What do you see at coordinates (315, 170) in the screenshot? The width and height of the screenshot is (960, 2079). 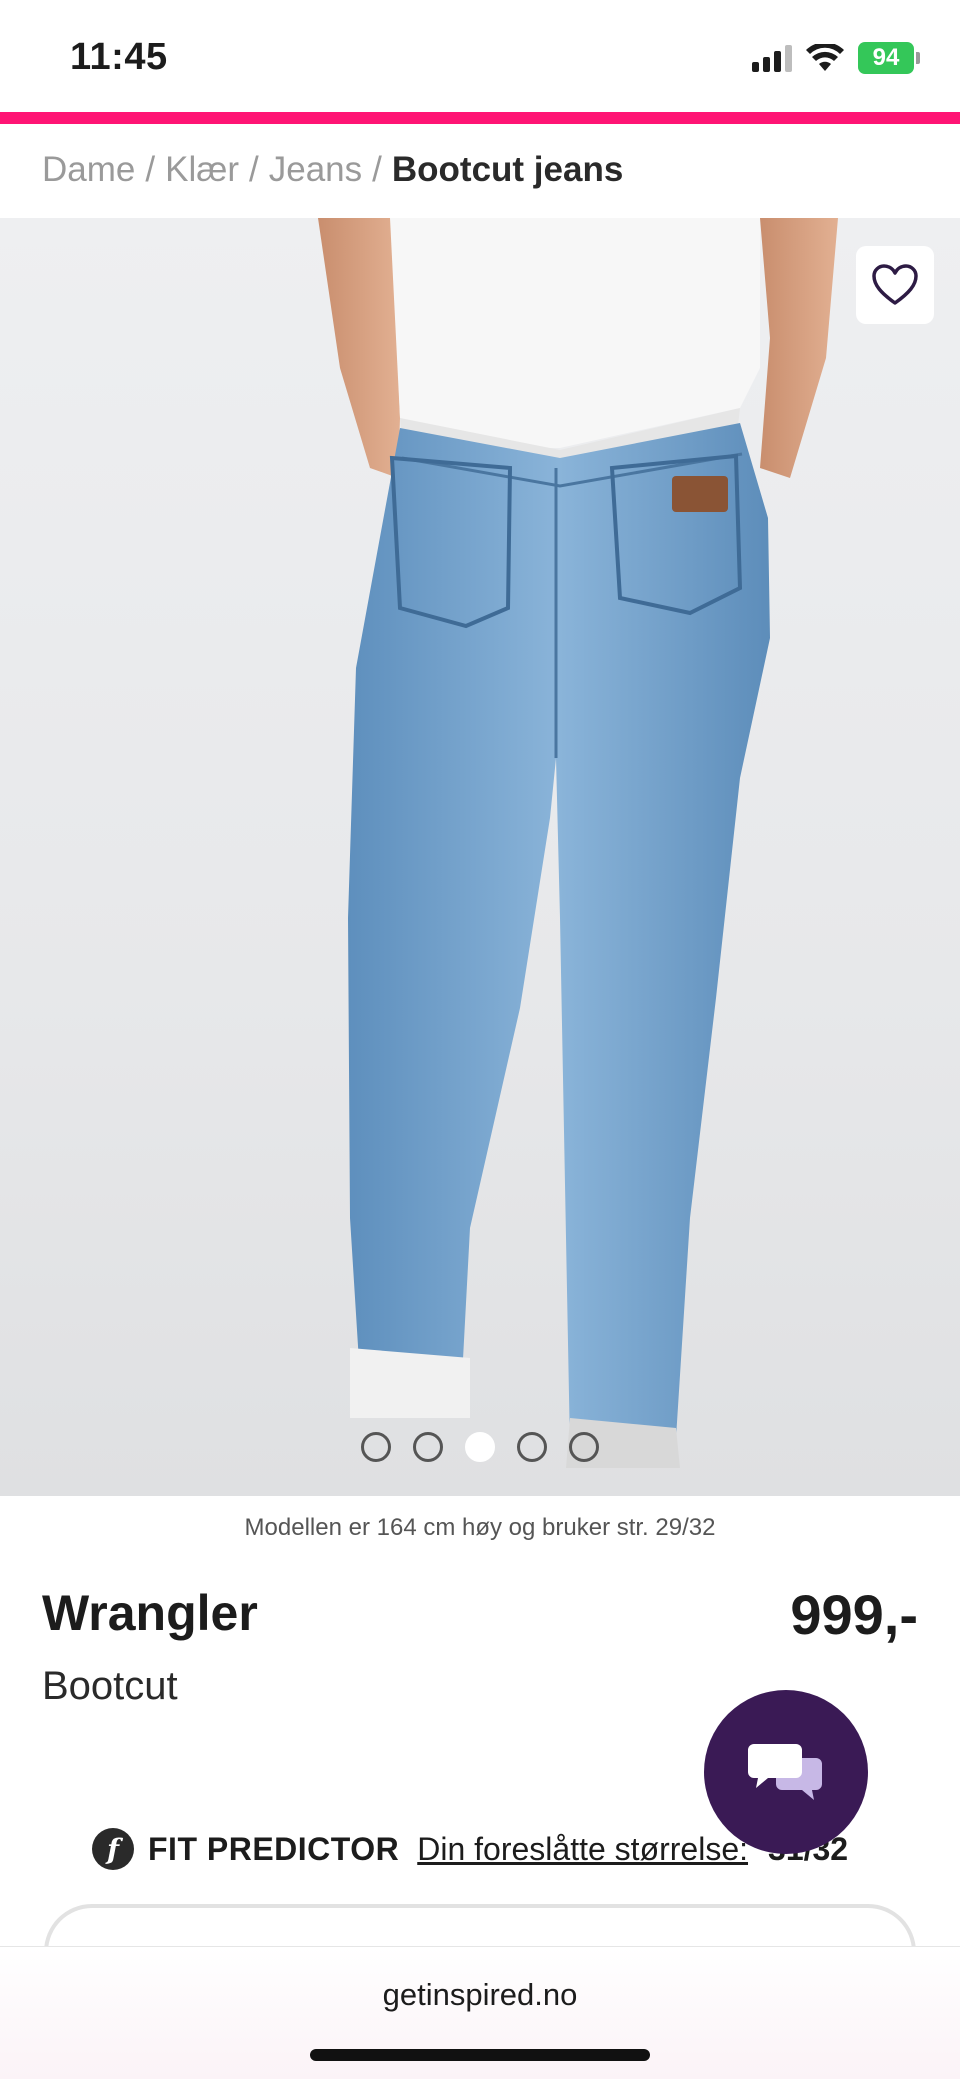 I see `breadcrumb-item-jeans: Jeans` at bounding box center [315, 170].